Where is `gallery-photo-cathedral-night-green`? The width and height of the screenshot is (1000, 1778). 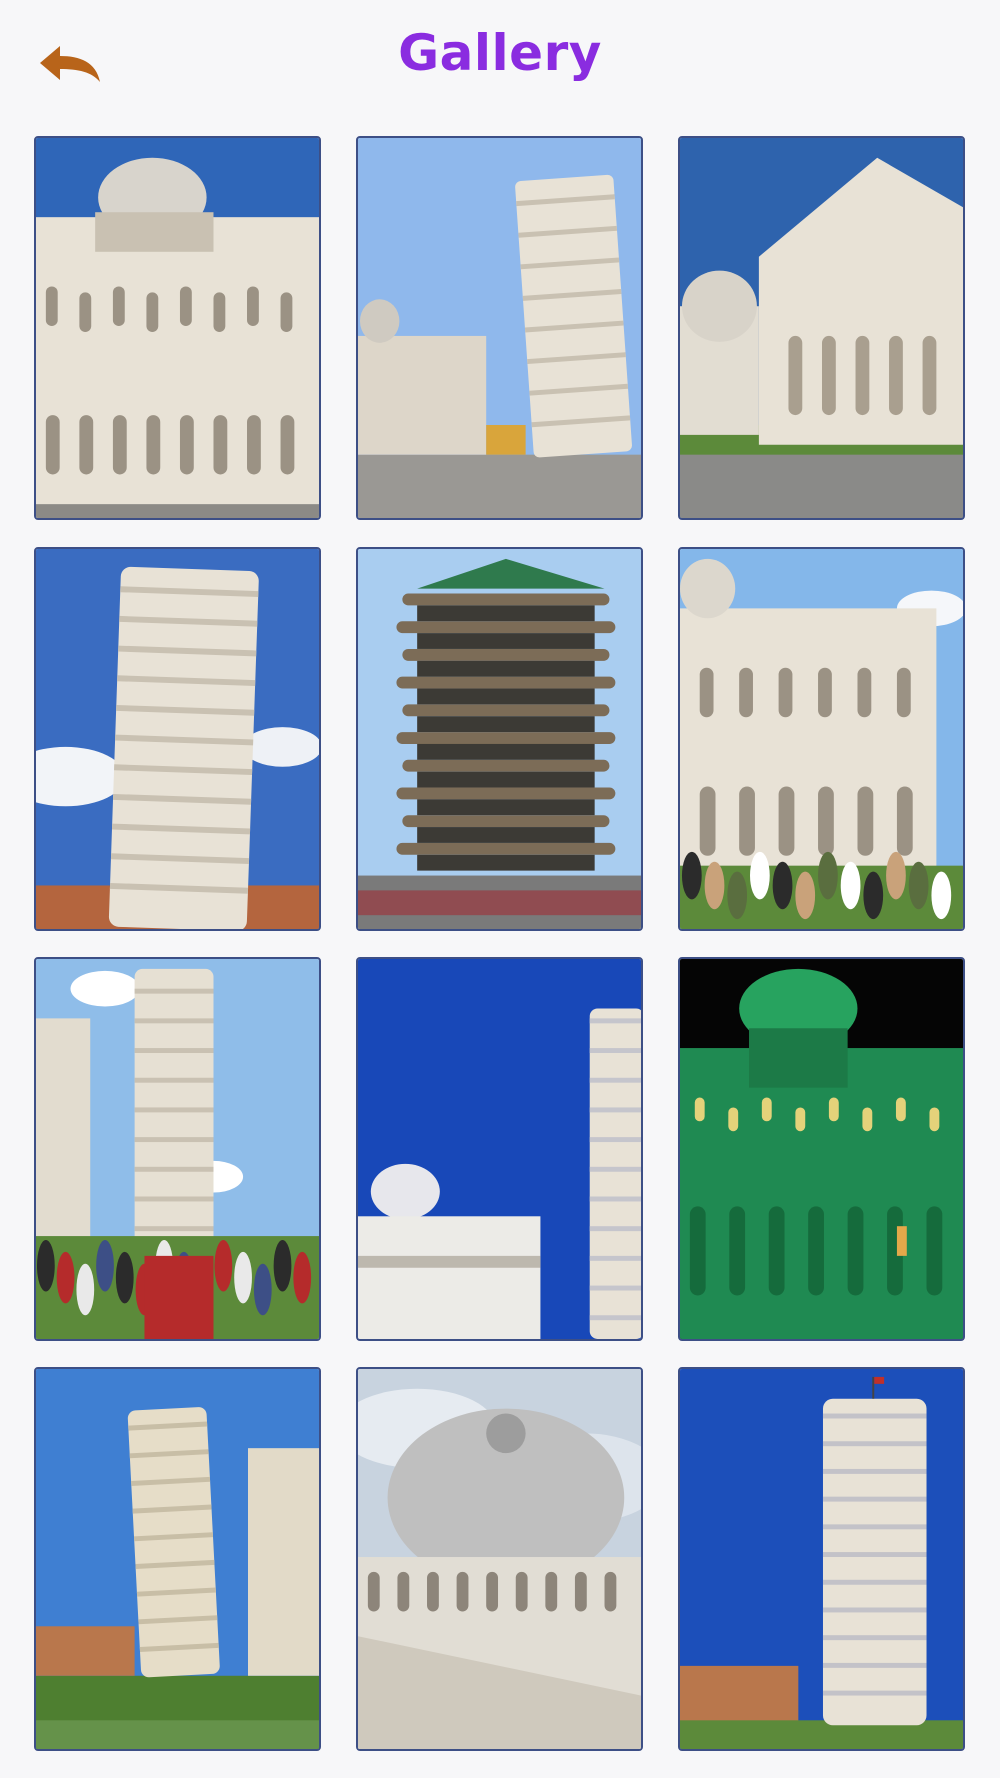 gallery-photo-cathedral-night-green is located at coordinates (821, 1149).